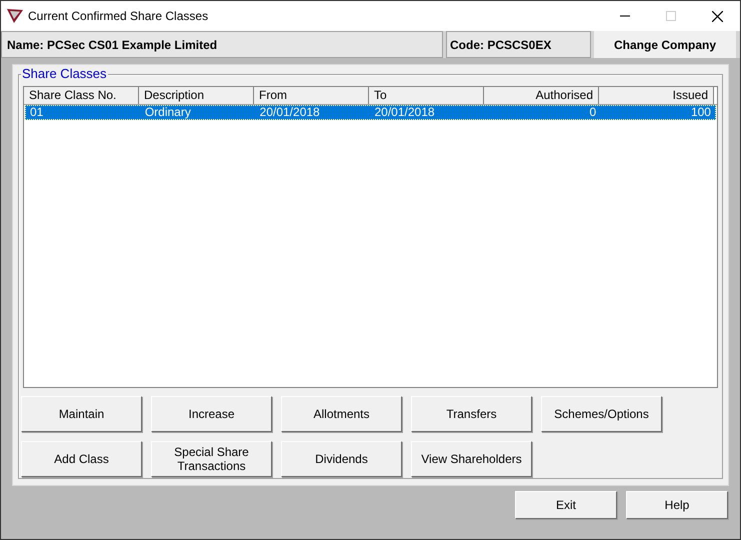 The image size is (741, 540). I want to click on change-company-button: Change Company, so click(665, 44).